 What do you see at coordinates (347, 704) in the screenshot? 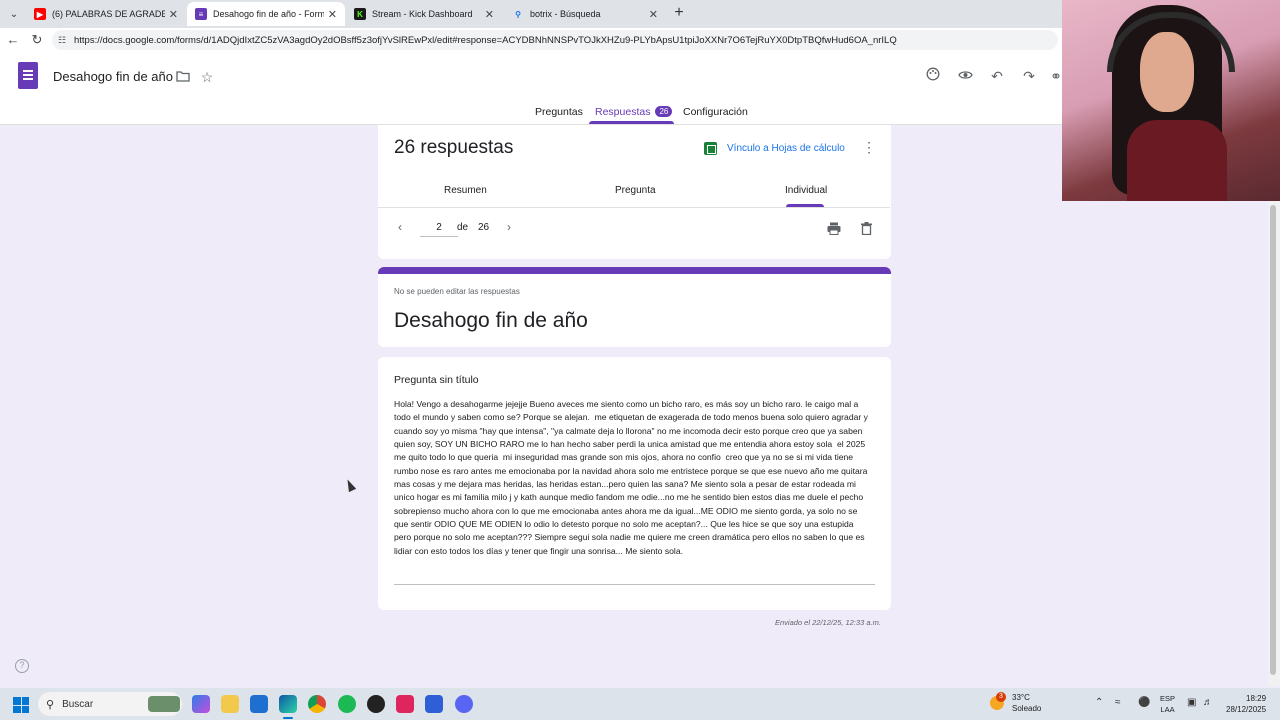
I see `spotify-icon` at bounding box center [347, 704].